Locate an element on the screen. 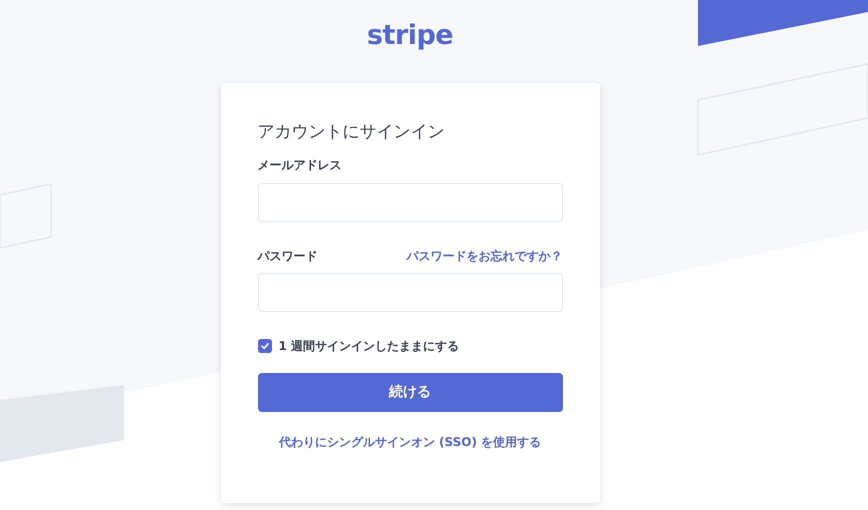  email-field is located at coordinates (410, 202).